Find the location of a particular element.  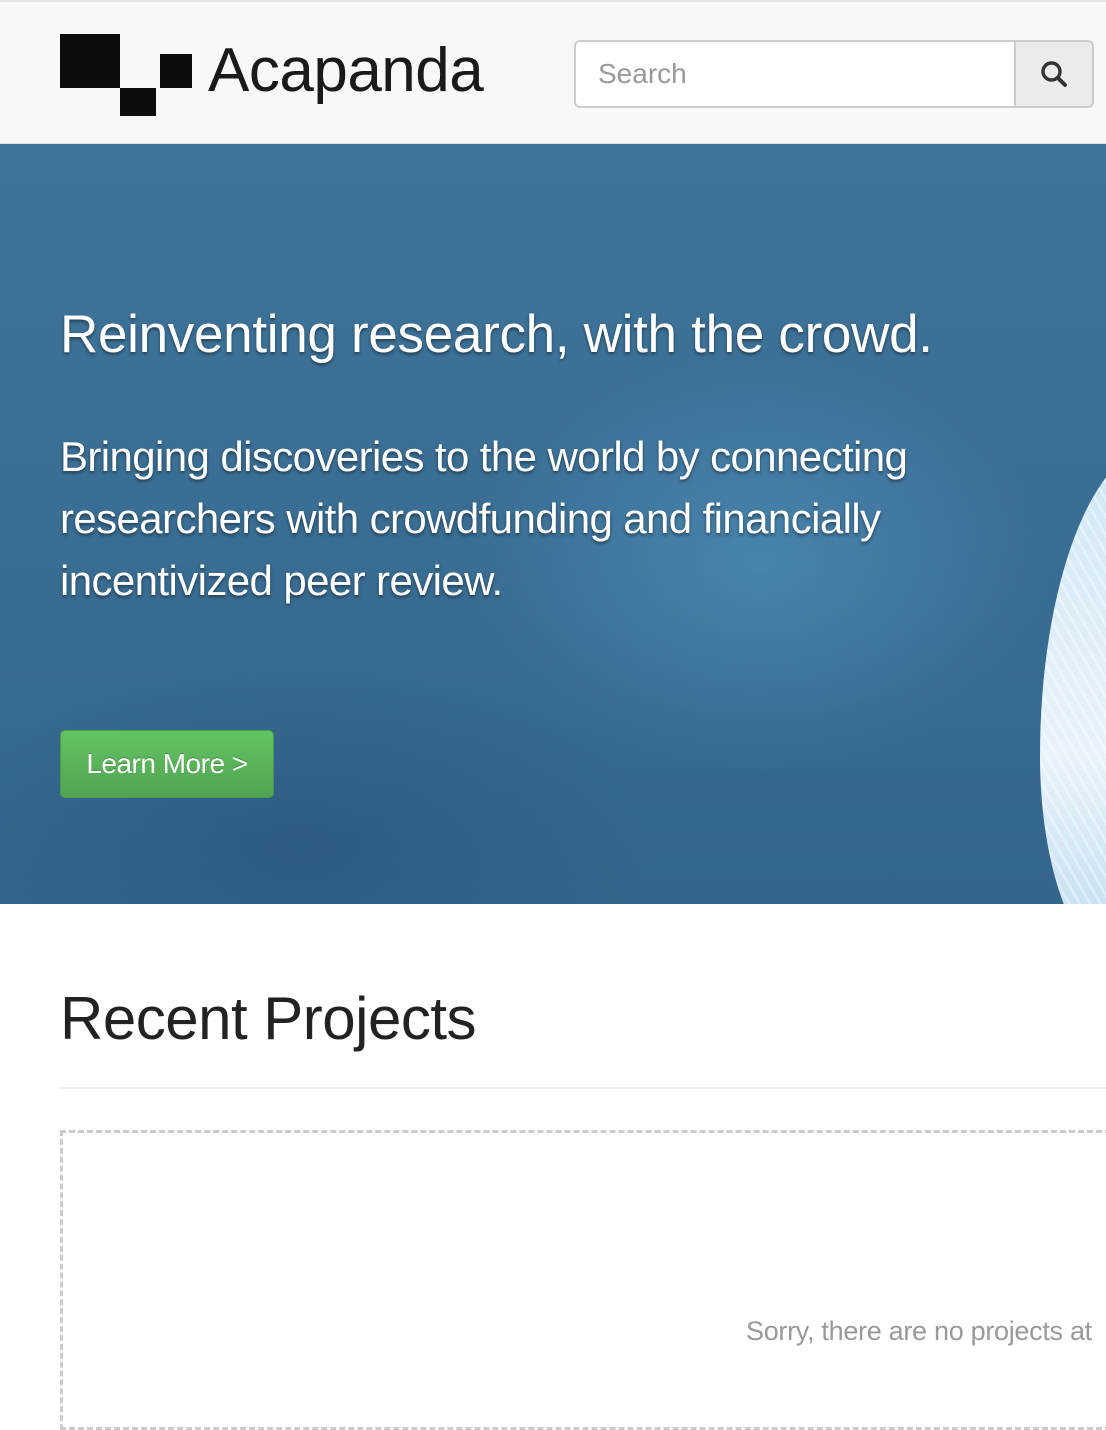

logo-icon is located at coordinates (126, 74).